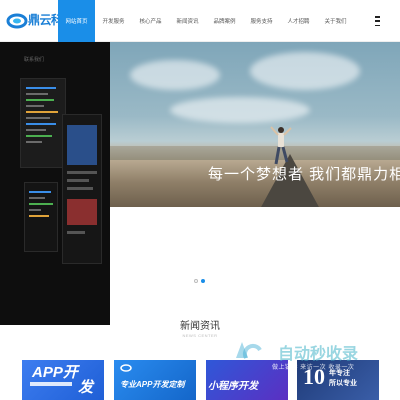 This screenshot has width=400, height=400. What do you see at coordinates (261, 21) in the screenshot?
I see `nav-item-support: 服务支持` at bounding box center [261, 21].